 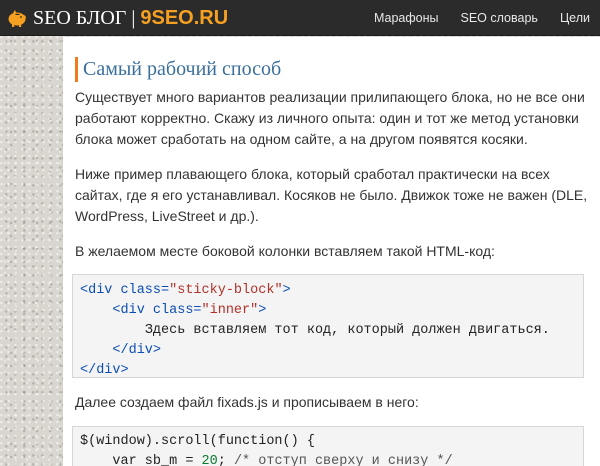 What do you see at coordinates (189, 310) in the screenshot?
I see `code-line: <div class="inner">` at bounding box center [189, 310].